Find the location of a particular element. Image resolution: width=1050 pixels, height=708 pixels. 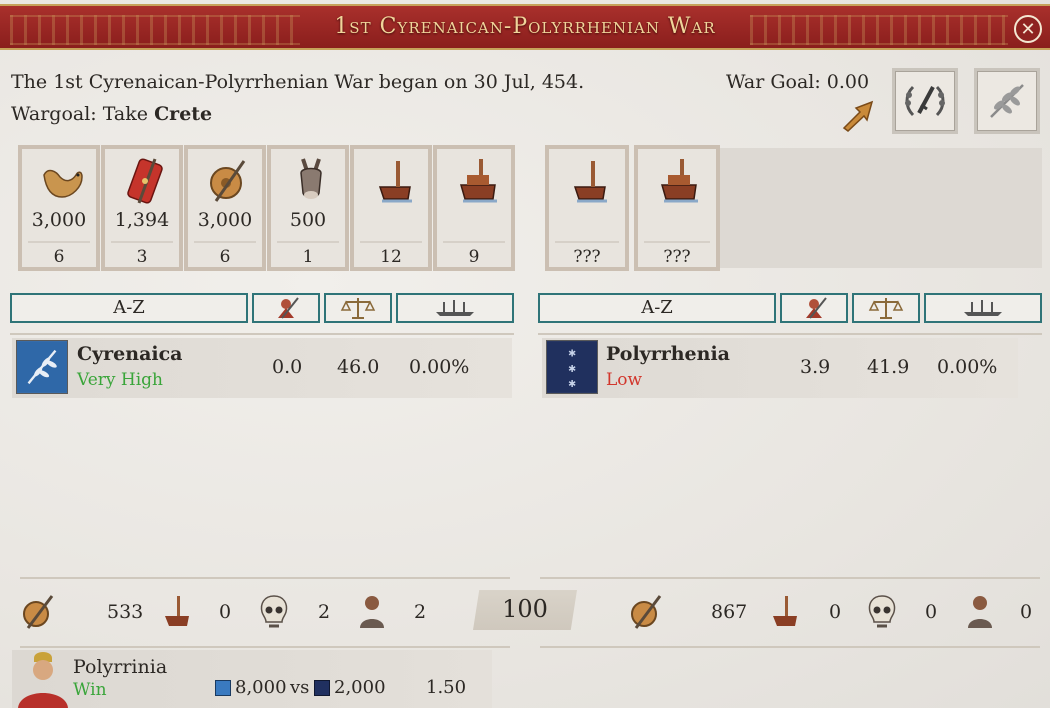

unit-card-heavy-ships: 9 is located at coordinates (474, 208).